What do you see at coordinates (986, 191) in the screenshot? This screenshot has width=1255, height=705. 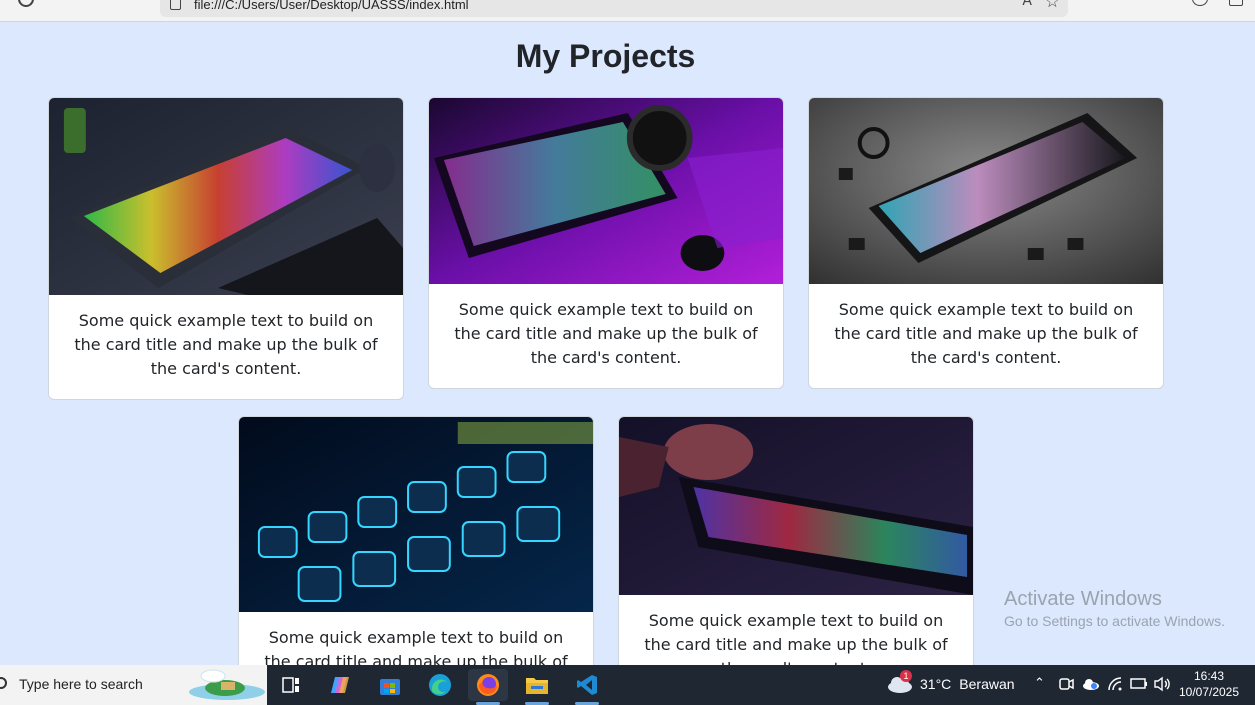 I see `card-image-compact-keyboard` at bounding box center [986, 191].